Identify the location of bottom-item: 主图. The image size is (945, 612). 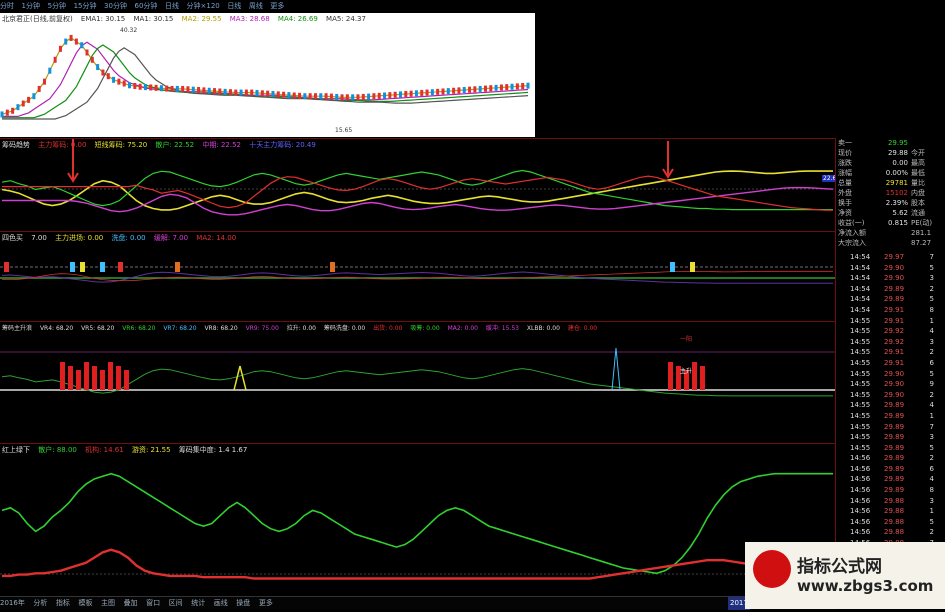
(108, 603).